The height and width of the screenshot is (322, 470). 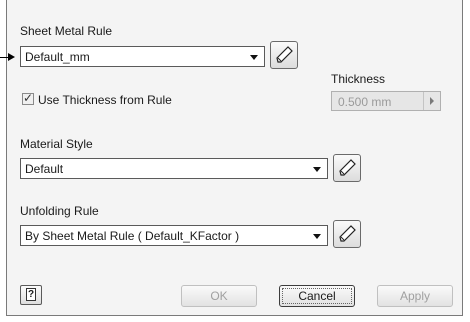 I want to click on unfolding-rule-value: By Sheet Metal Rule ( Default_KFactor ), so click(x=132, y=236).